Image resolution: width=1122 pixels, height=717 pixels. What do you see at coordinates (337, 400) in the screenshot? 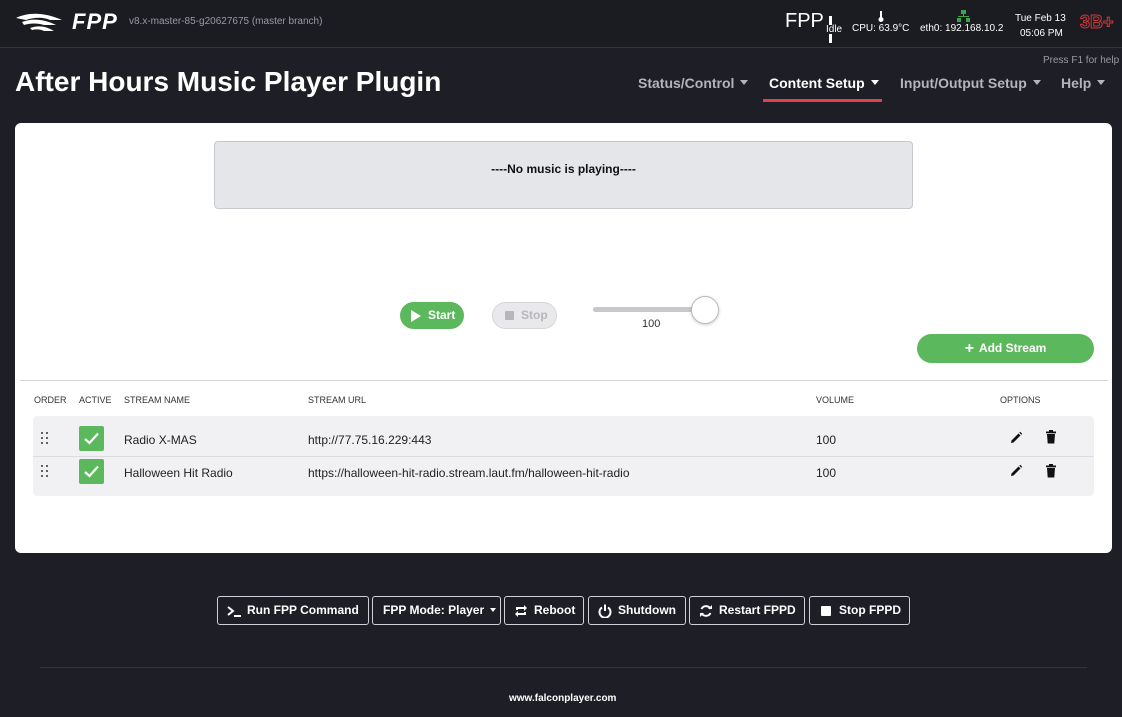
I see `header-stream-url: STREAM URL` at bounding box center [337, 400].